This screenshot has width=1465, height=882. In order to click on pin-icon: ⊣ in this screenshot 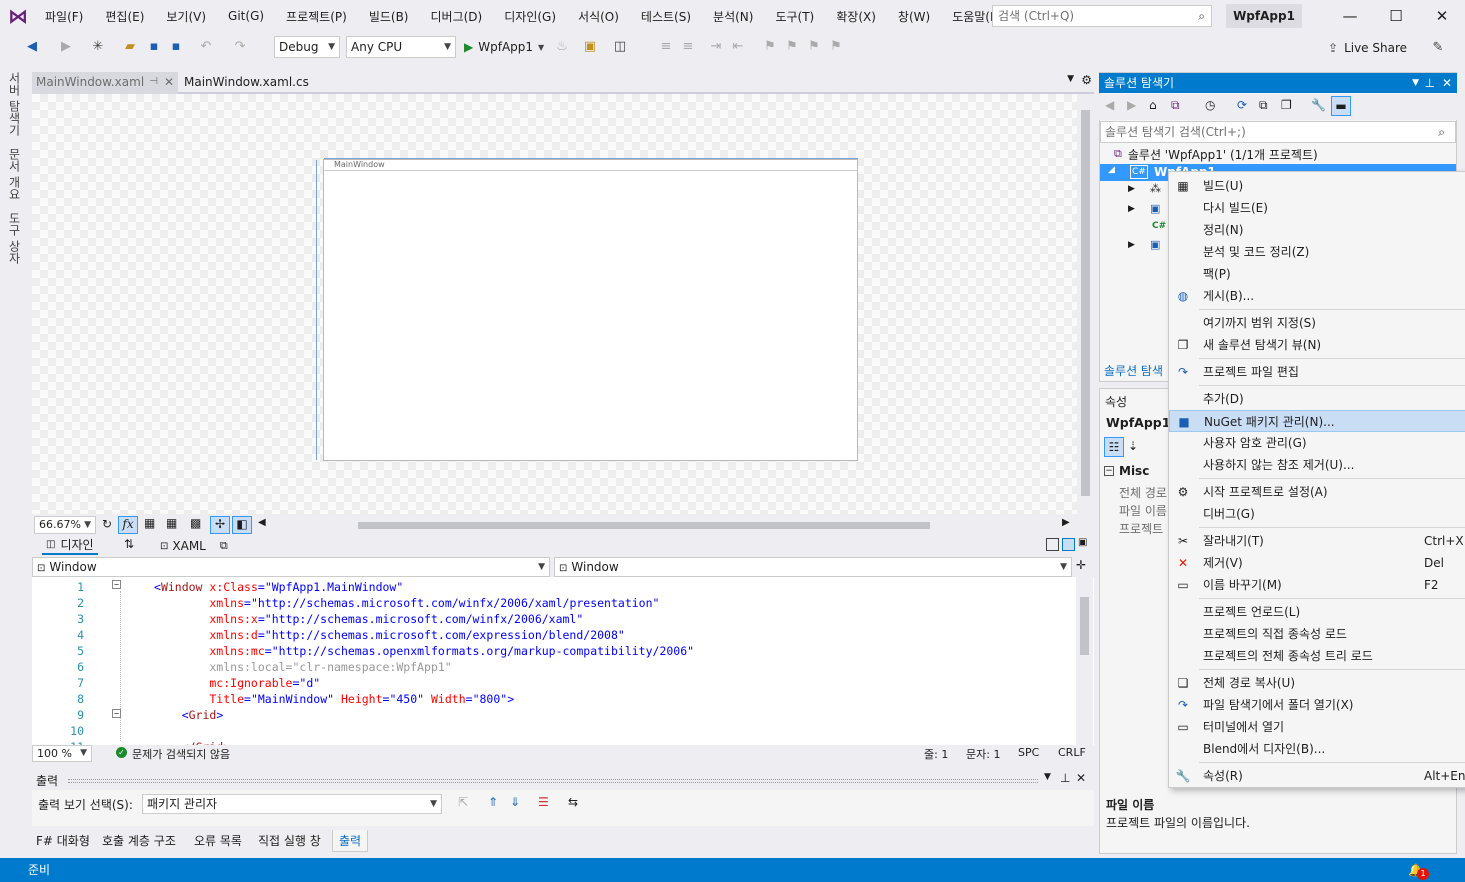, I will do `click(153, 82)`.